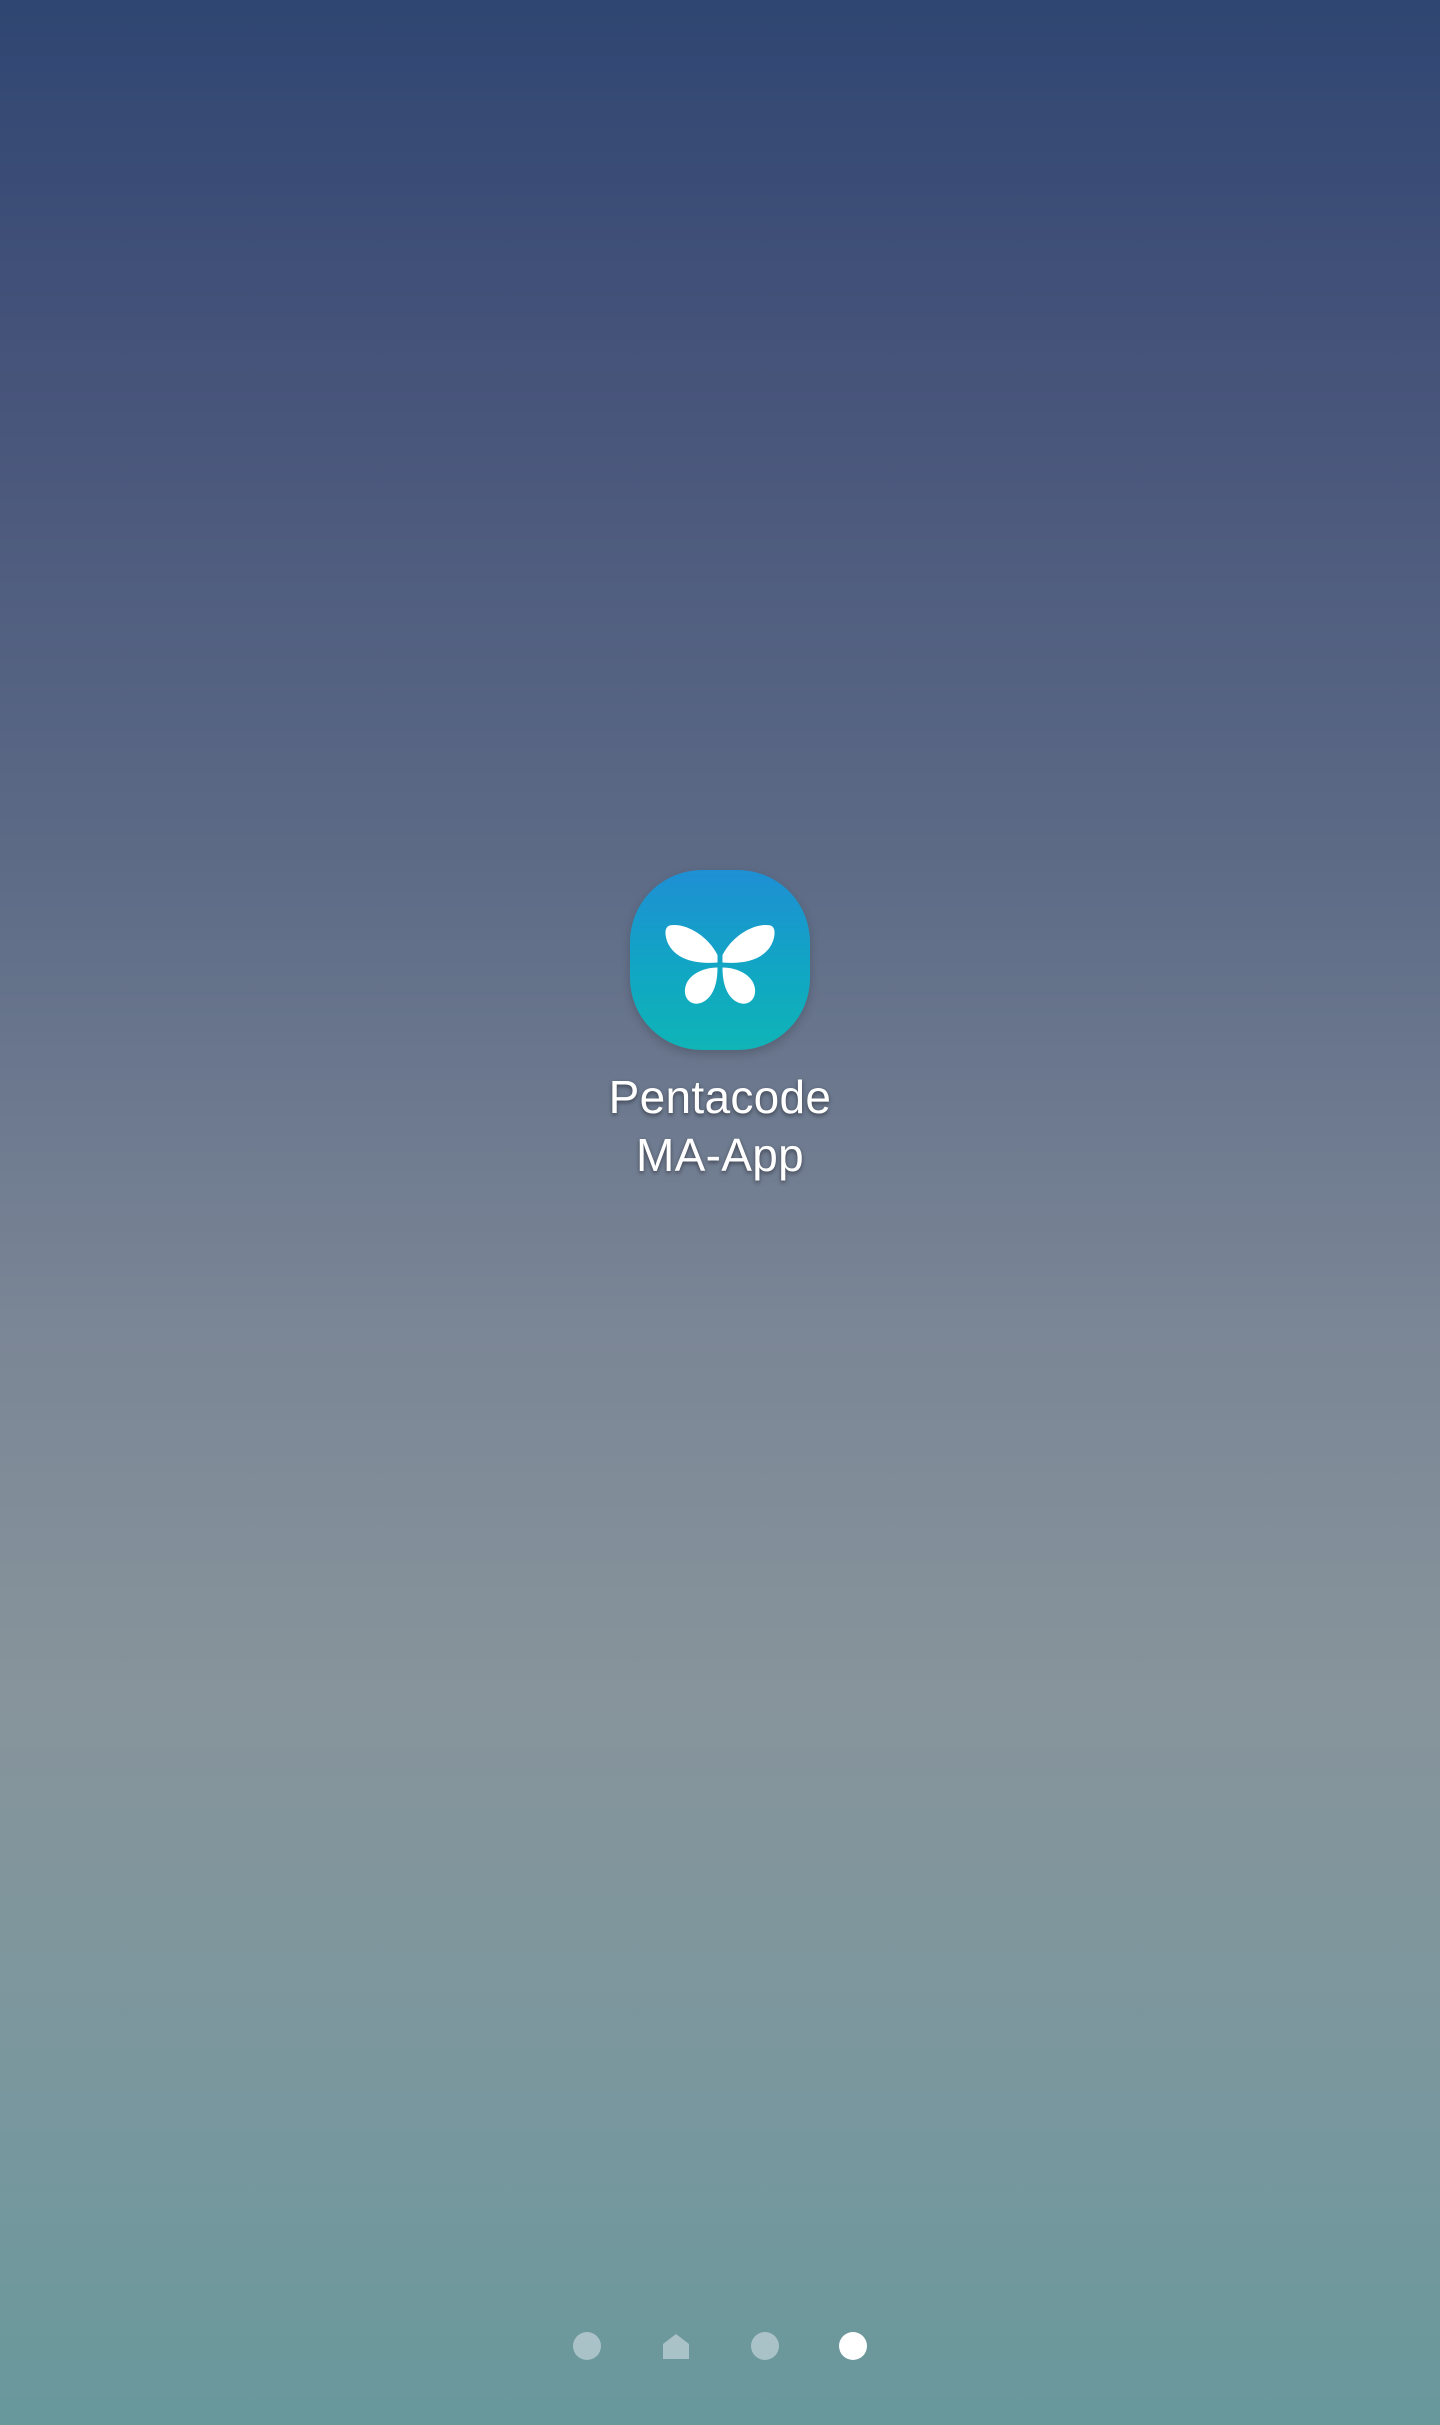 This screenshot has height=2425, width=1440. What do you see at coordinates (720, 2346) in the screenshot?
I see `page-indicator` at bounding box center [720, 2346].